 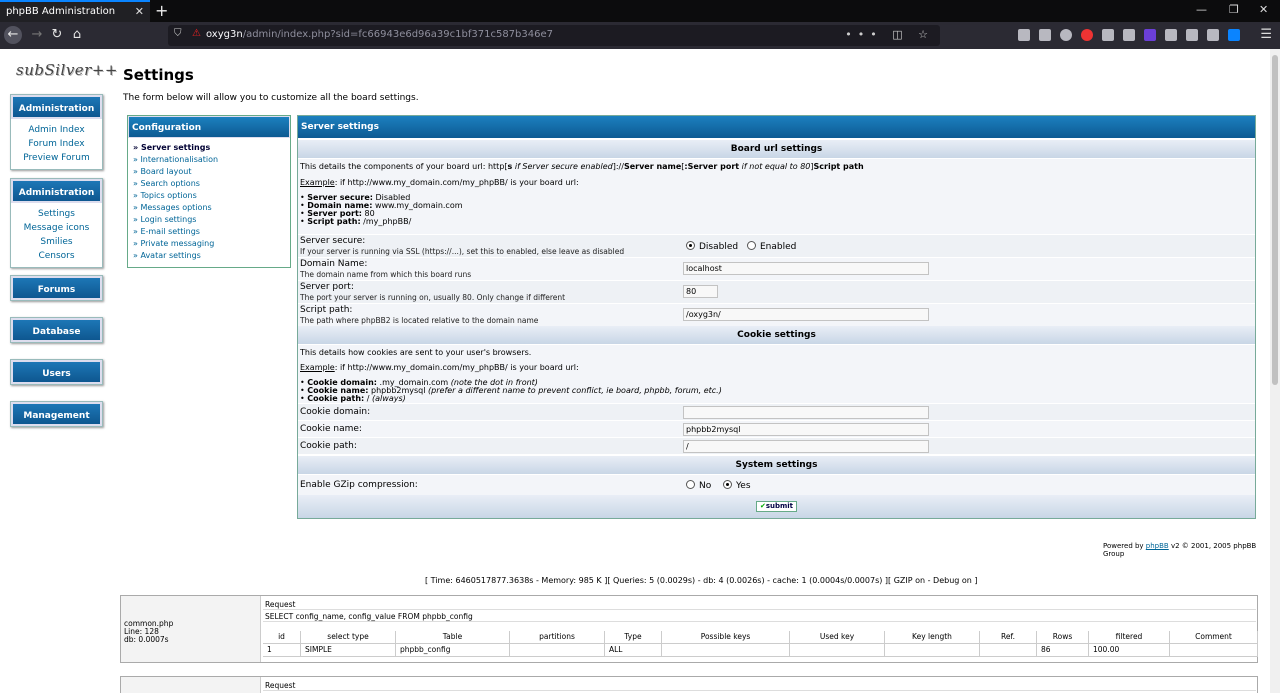 I want to click on page-scrollbar, so click(x=1275, y=371).